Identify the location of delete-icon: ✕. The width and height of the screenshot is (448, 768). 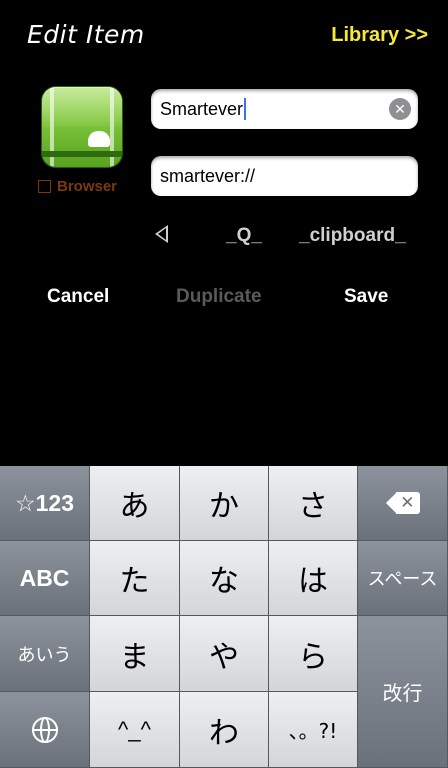
(402, 503).